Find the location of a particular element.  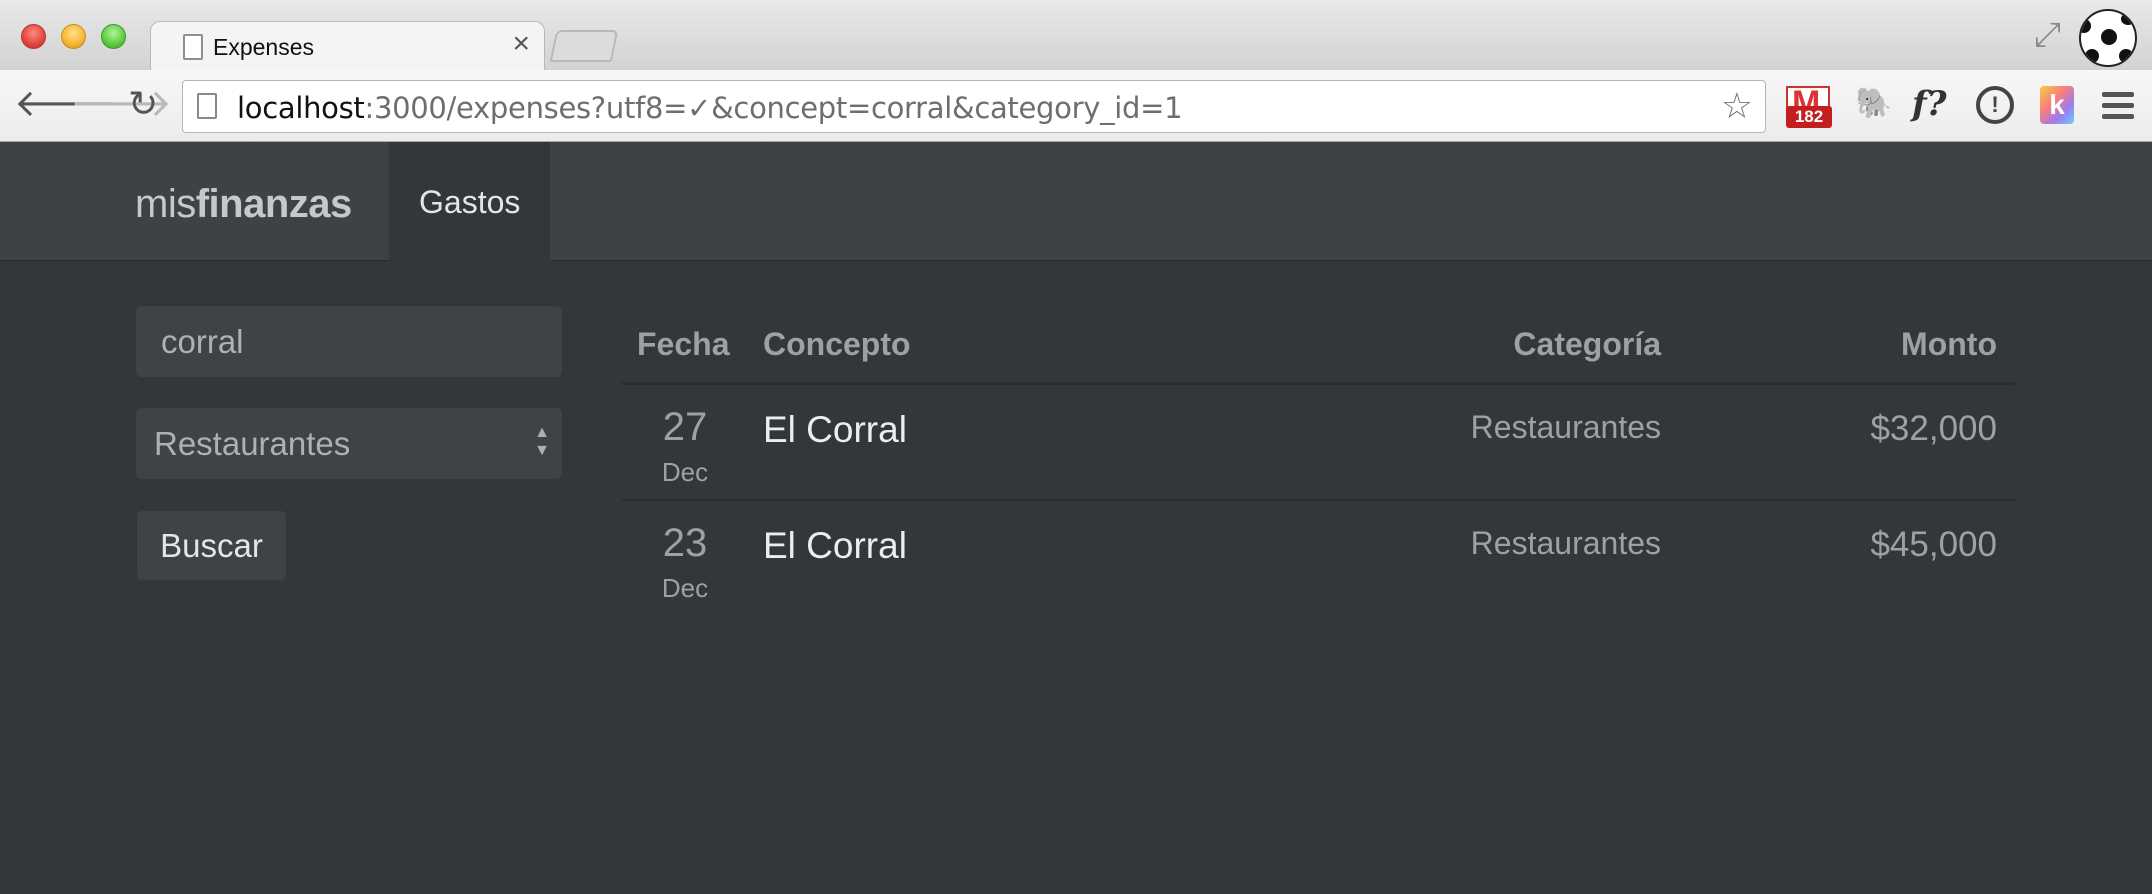

klout-icon: k is located at coordinates (2057, 105).